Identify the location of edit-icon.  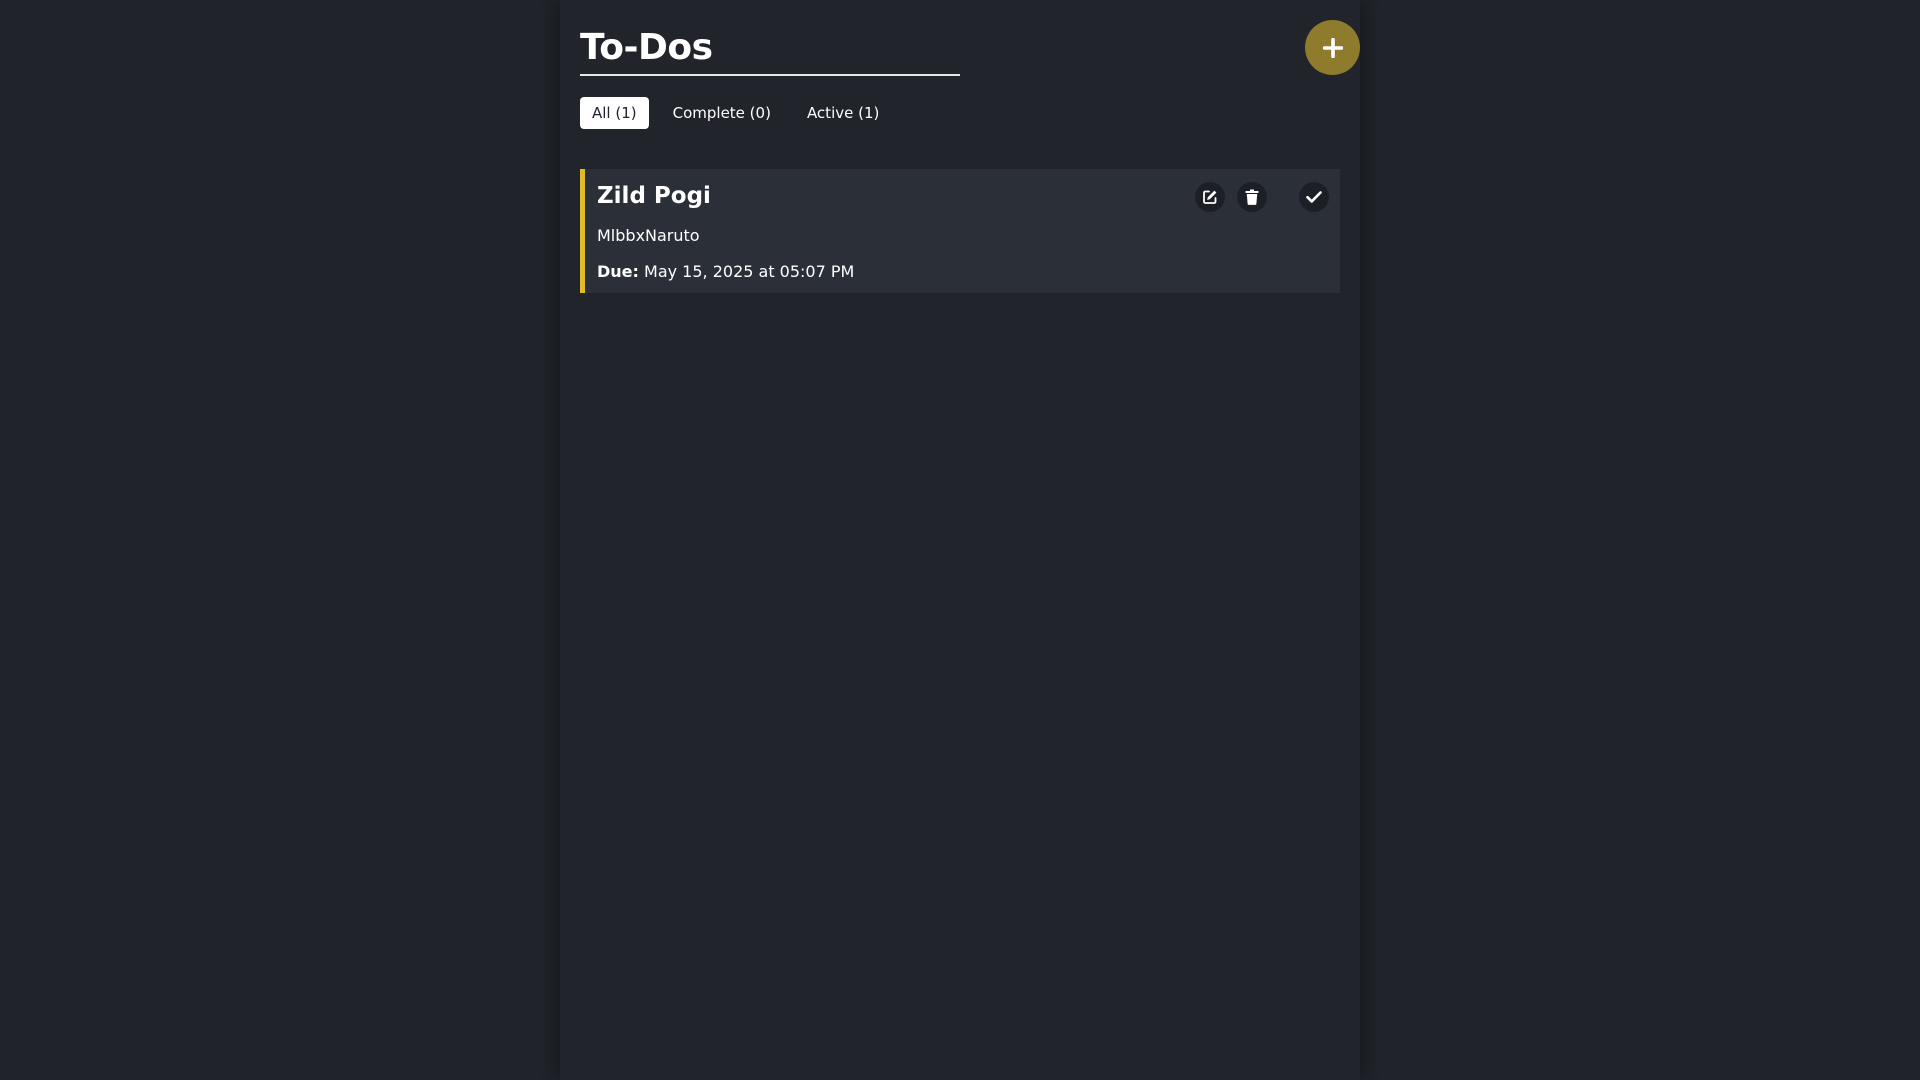
(1210, 197).